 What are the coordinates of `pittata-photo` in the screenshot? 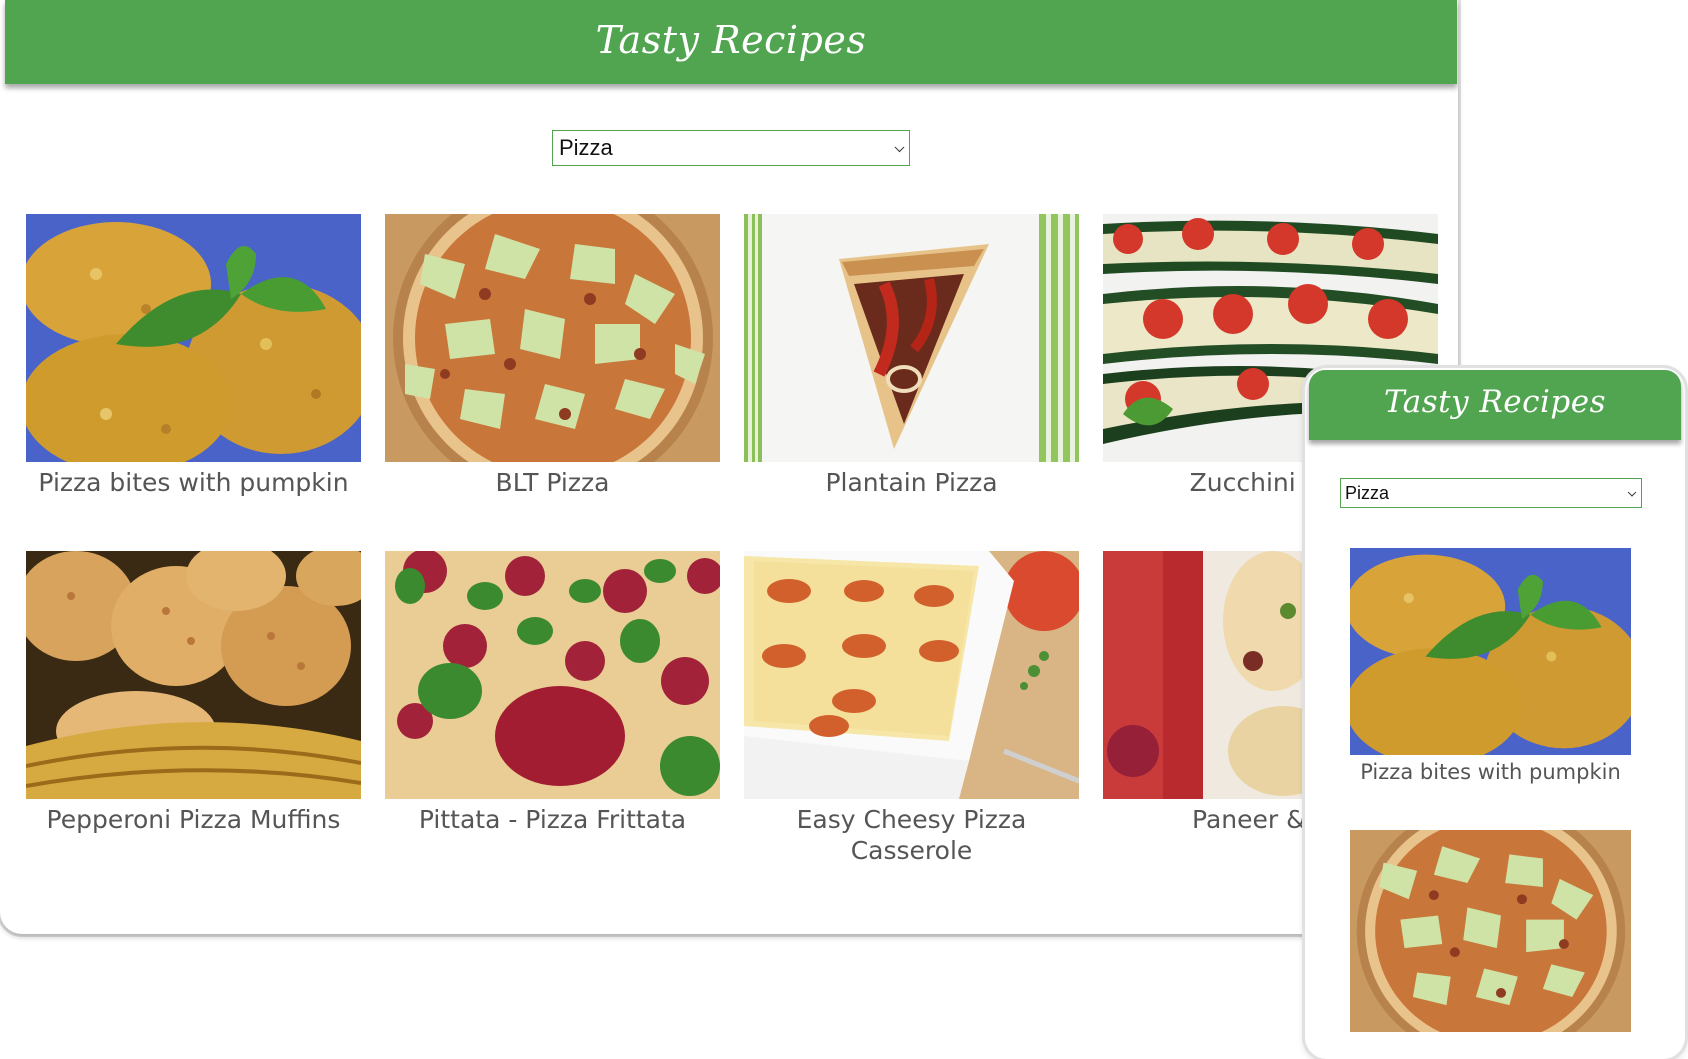 It's located at (552, 675).